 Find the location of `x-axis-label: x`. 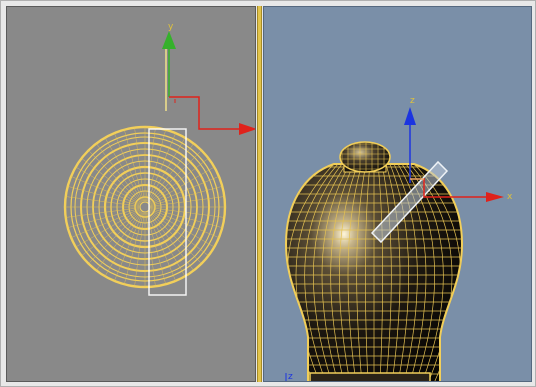

x-axis-label: x is located at coordinates (510, 197).